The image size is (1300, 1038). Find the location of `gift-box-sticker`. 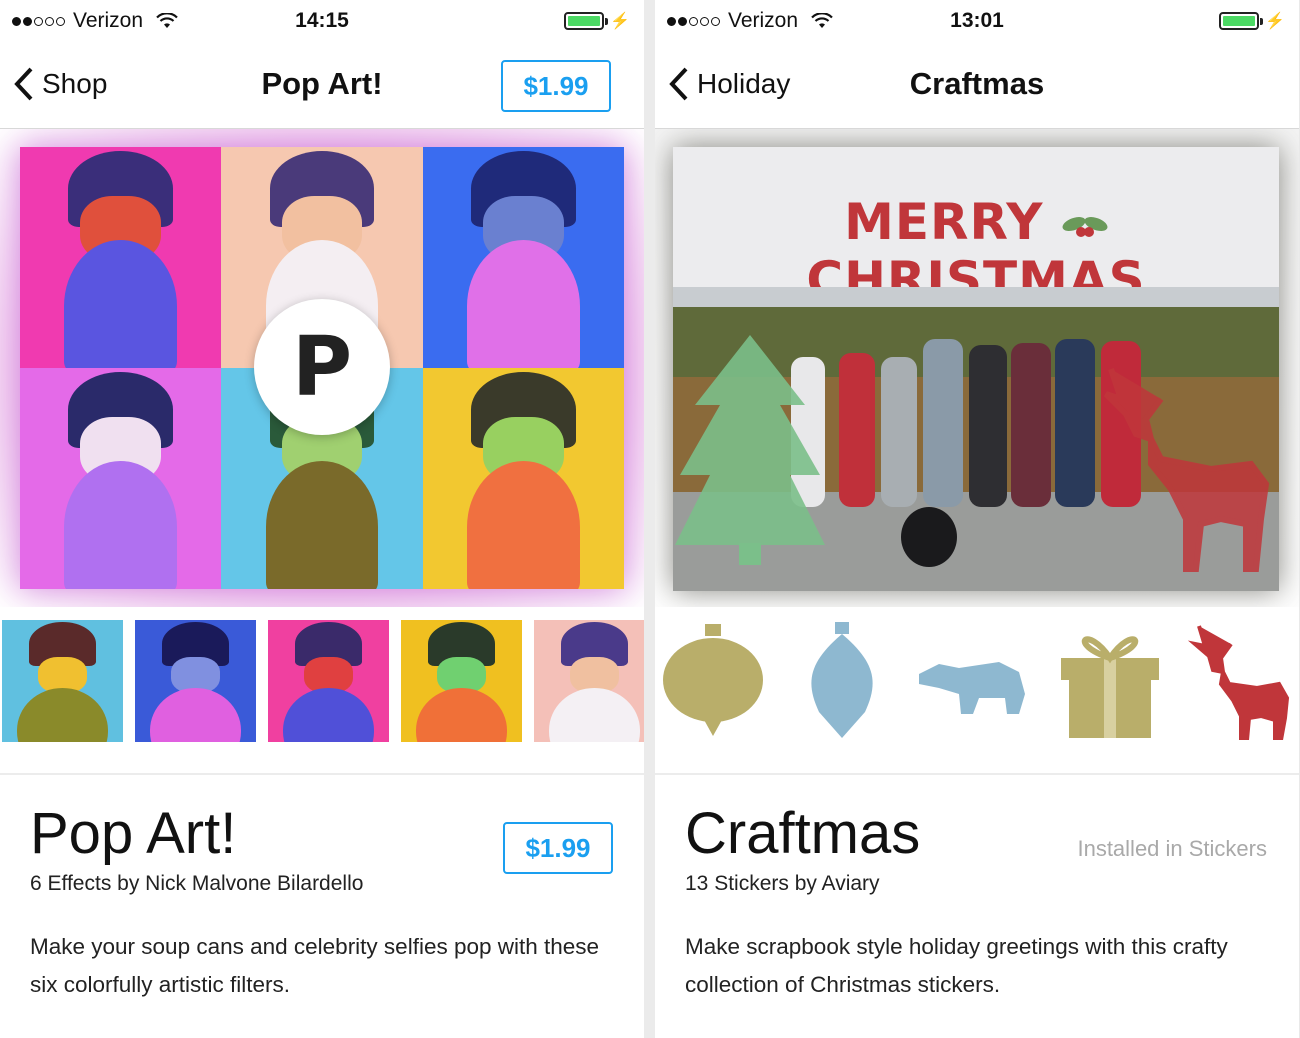

gift-box-sticker is located at coordinates (1110, 681).